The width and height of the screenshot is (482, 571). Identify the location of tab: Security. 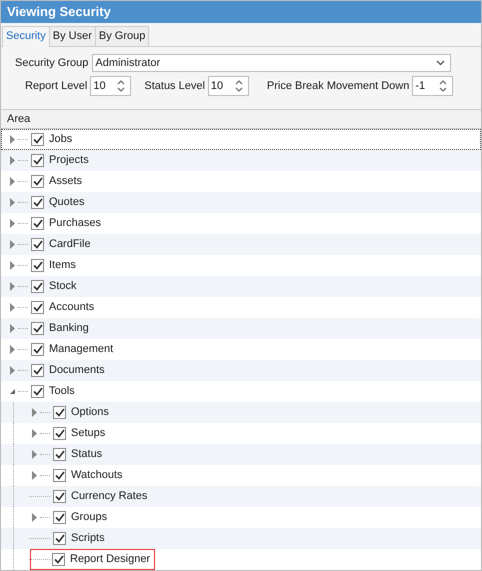
(26, 36).